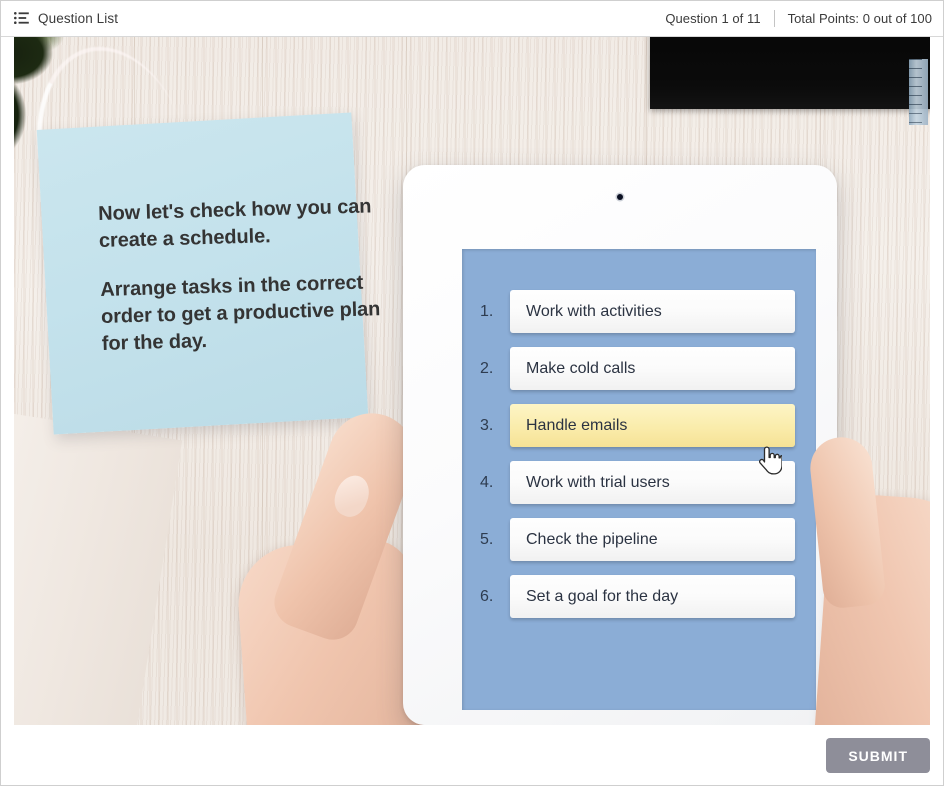 This screenshot has height=786, width=944. Describe the element at coordinates (472, 755) in the screenshot. I see `footer-bar: SUBMIT` at that location.